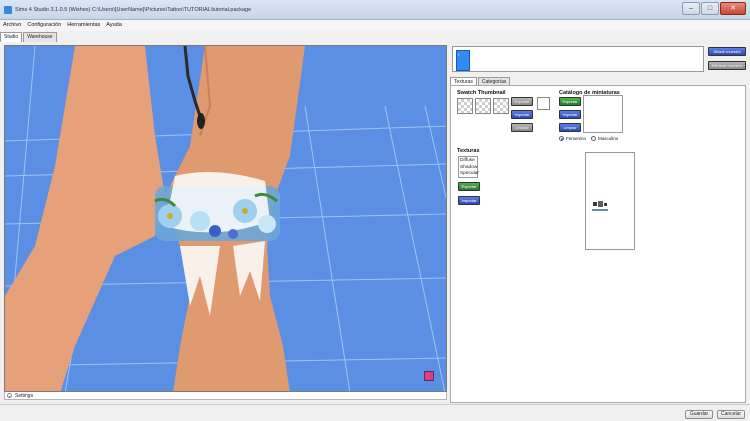 The width and height of the screenshot is (750, 421). I want to click on texture-item-diffuse: Diffuse, so click(468, 161).